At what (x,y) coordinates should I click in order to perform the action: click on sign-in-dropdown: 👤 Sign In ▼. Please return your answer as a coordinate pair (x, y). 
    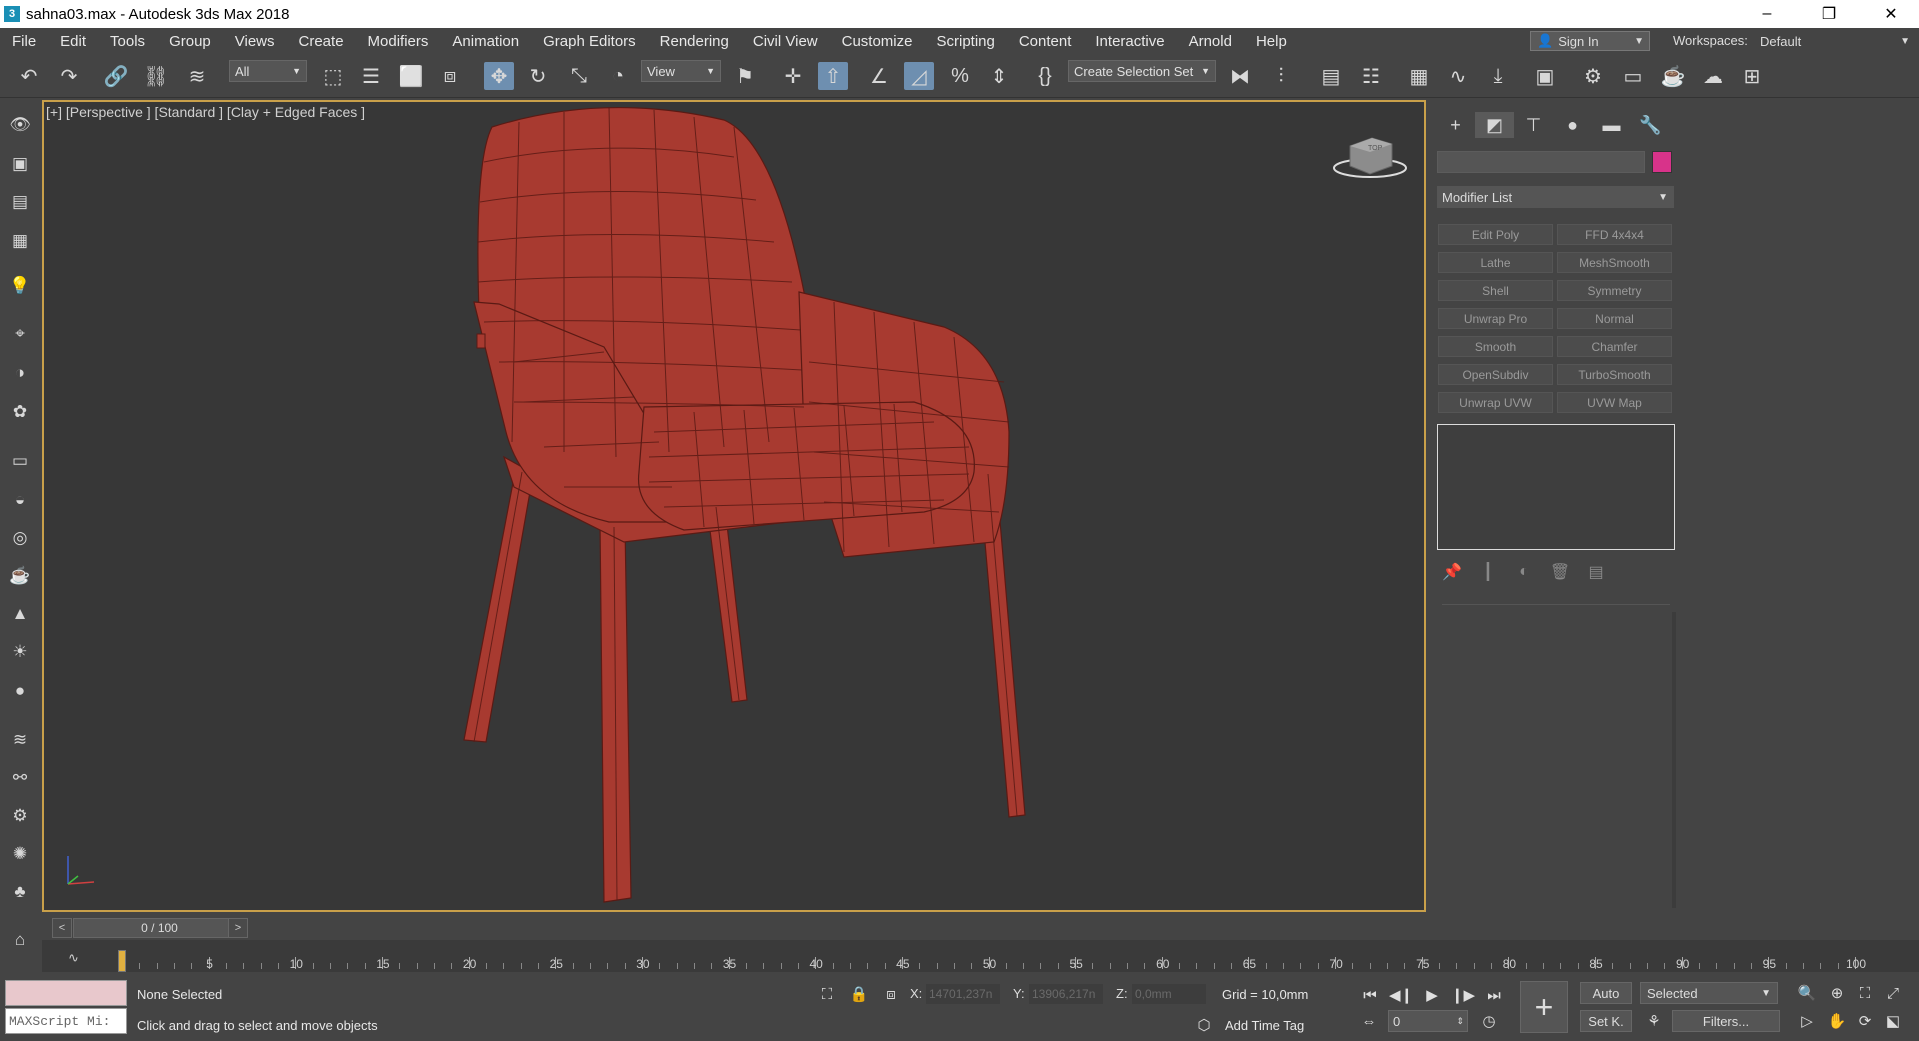
    Looking at the image, I should click on (1590, 41).